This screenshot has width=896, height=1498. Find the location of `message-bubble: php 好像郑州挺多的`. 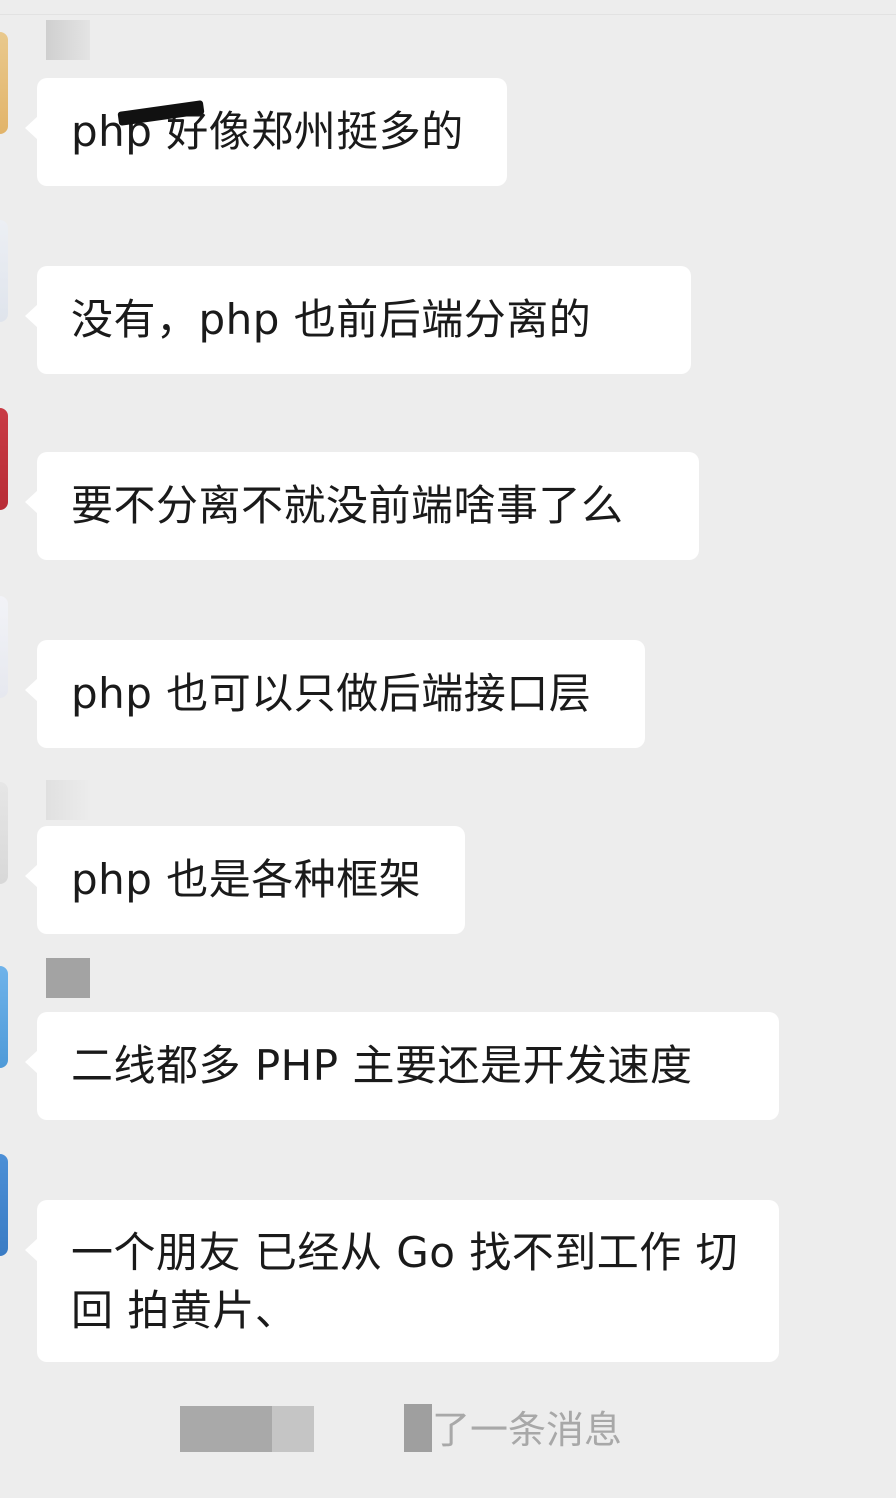

message-bubble: php 好像郑州挺多的 is located at coordinates (266, 132).